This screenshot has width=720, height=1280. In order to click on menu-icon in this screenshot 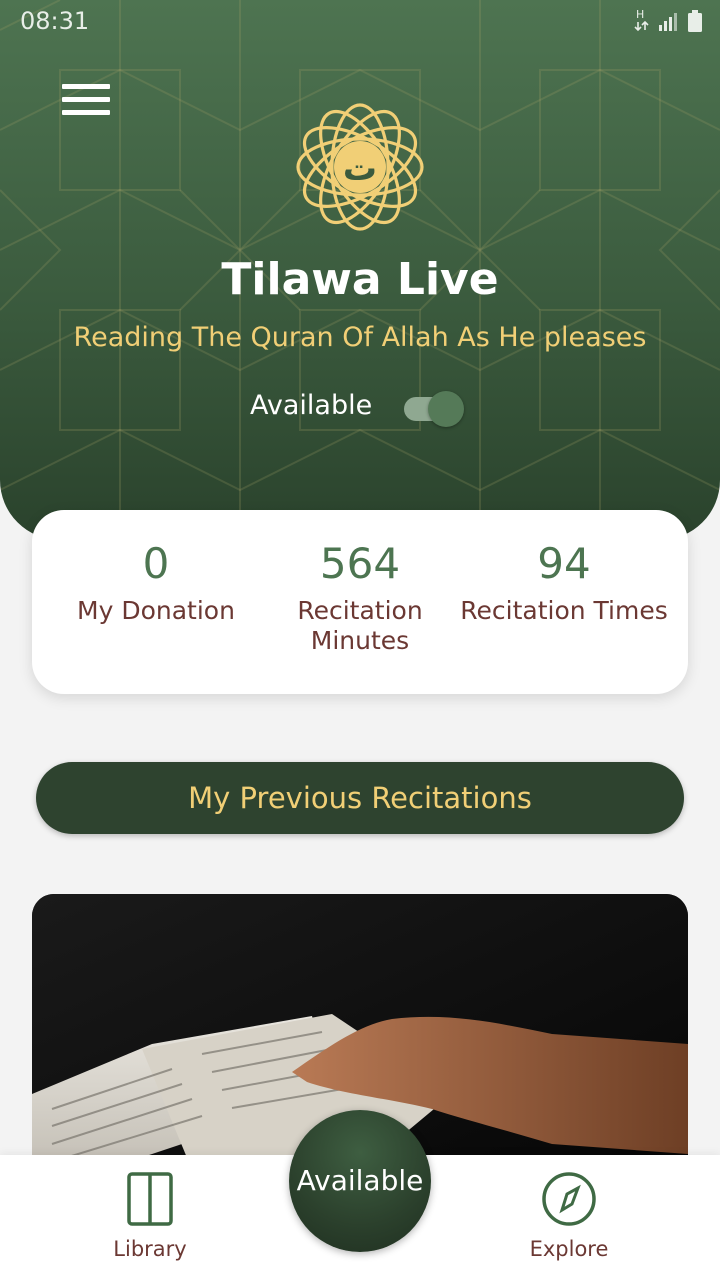, I will do `click(86, 86)`.